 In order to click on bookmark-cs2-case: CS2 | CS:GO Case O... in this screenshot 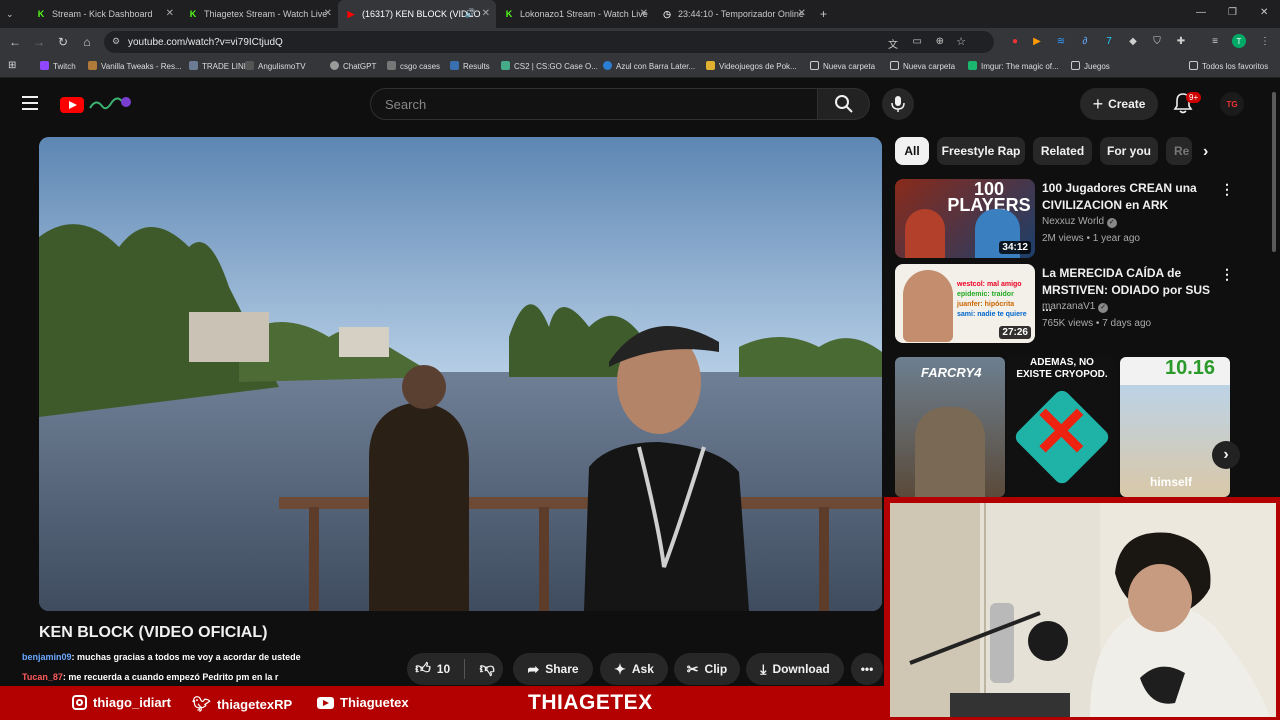, I will do `click(549, 66)`.